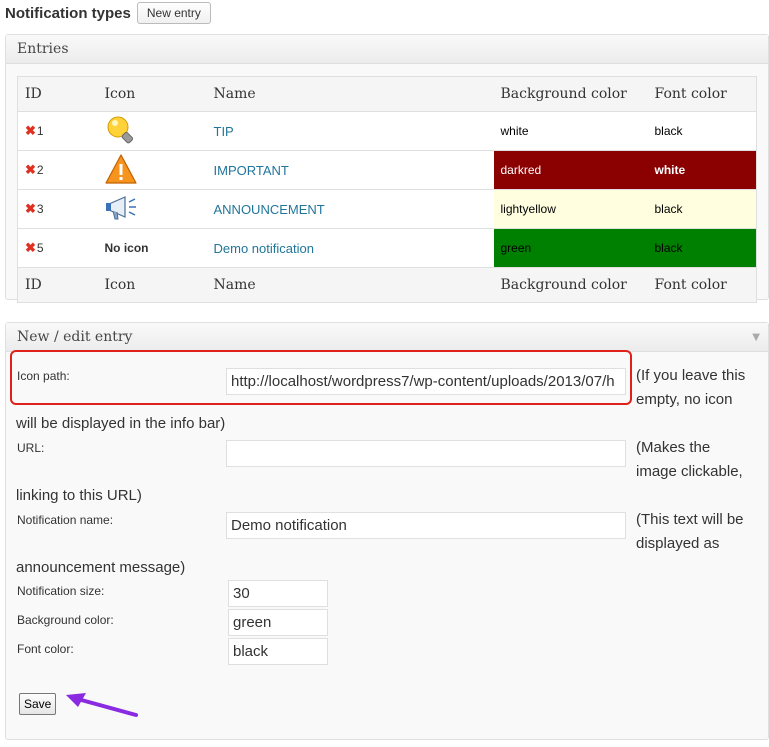 The height and width of the screenshot is (747, 769). I want to click on table-footer-row: ID Icon Name Background color Font color, so click(387, 285).